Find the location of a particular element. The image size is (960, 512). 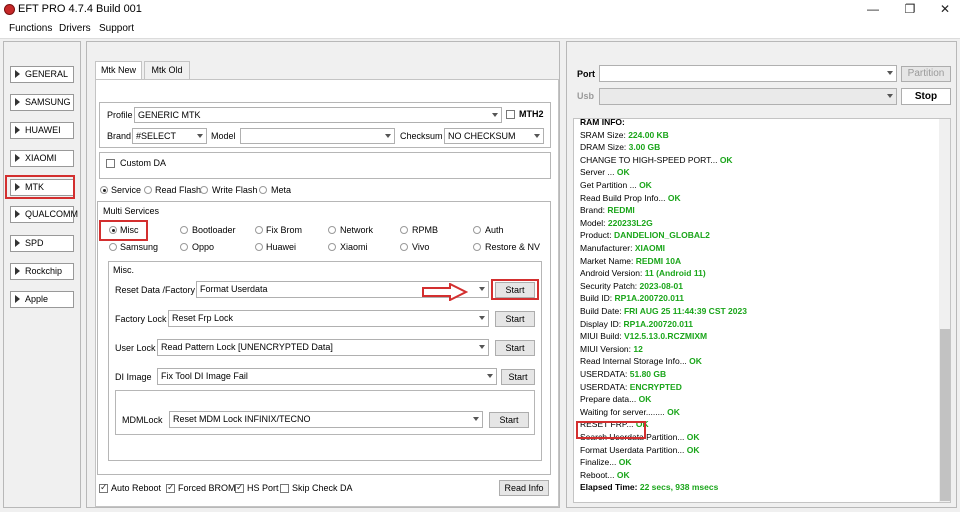

tab-mtk-old: Mtk Old is located at coordinates (167, 70).